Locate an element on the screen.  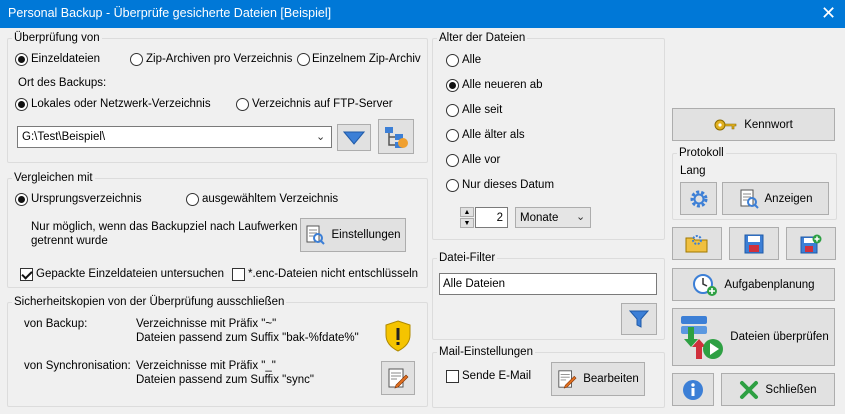
radio-age-date is located at coordinates (452, 185).